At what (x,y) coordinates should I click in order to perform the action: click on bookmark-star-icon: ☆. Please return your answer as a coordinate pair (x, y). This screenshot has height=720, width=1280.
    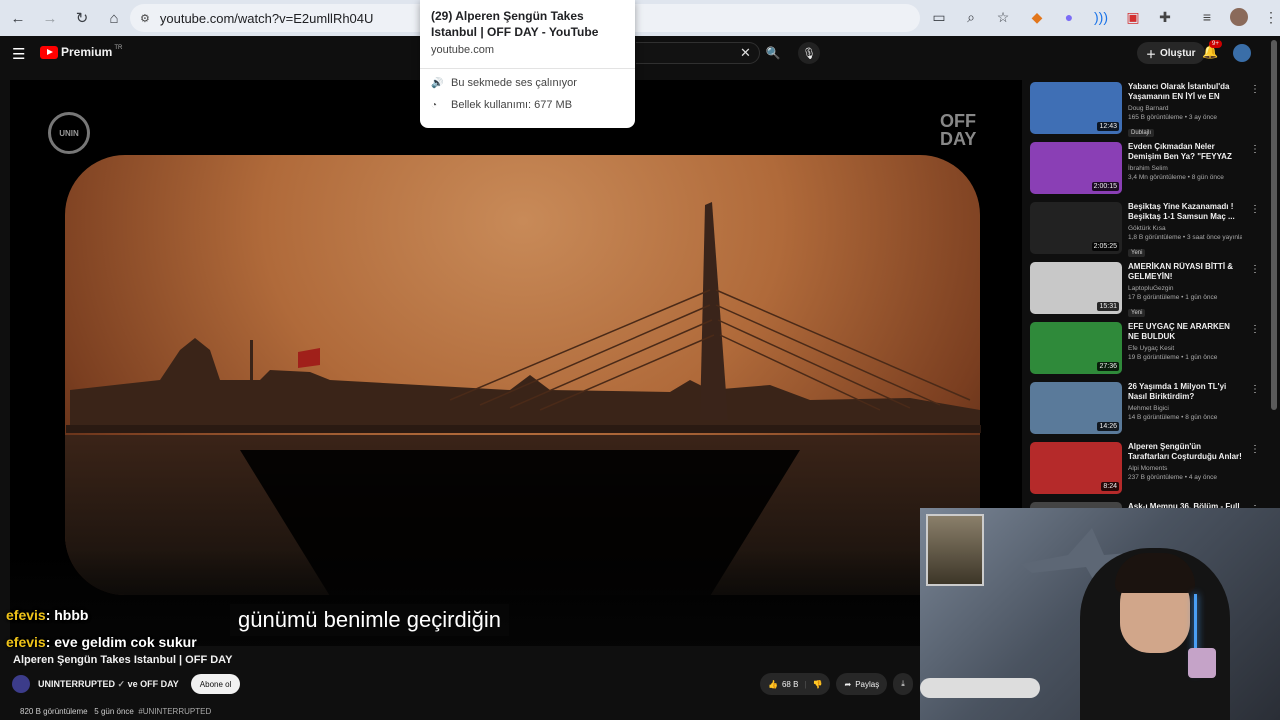
    Looking at the image, I should click on (1003, 17).